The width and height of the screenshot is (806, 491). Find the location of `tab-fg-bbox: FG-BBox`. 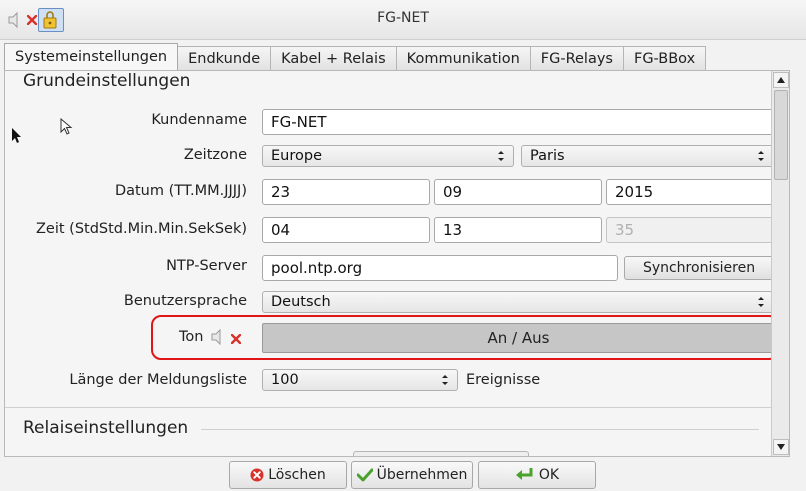

tab-fg-bbox: FG-BBox is located at coordinates (664, 58).